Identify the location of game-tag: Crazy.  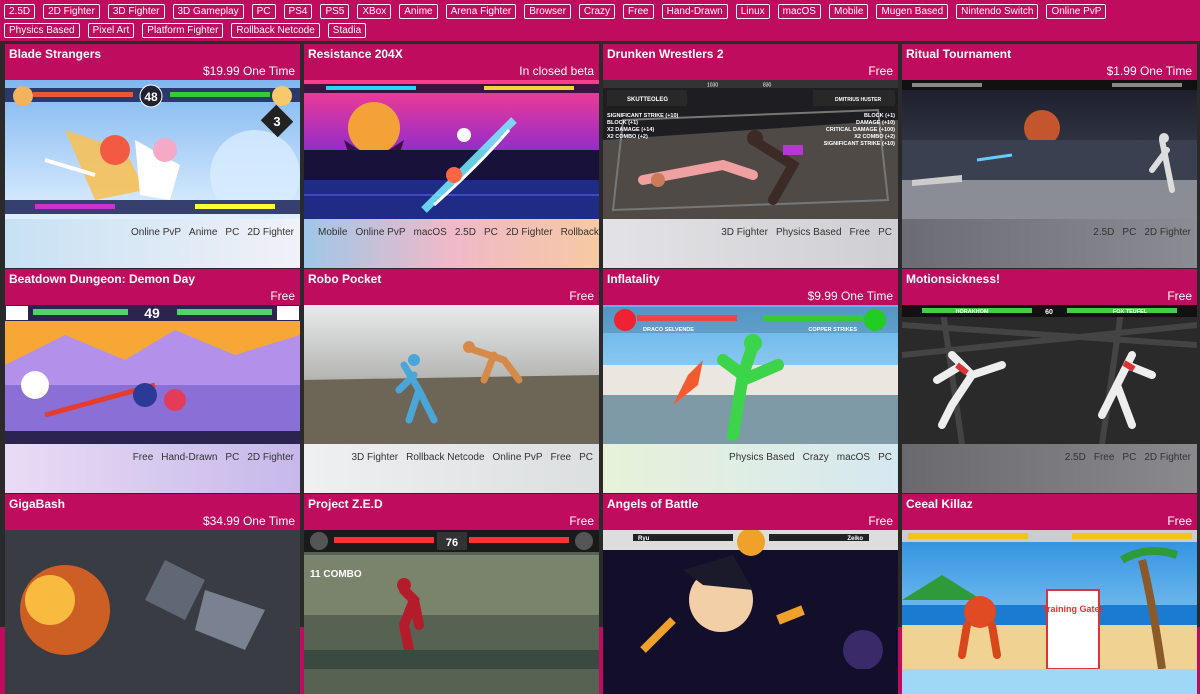
(816, 457).